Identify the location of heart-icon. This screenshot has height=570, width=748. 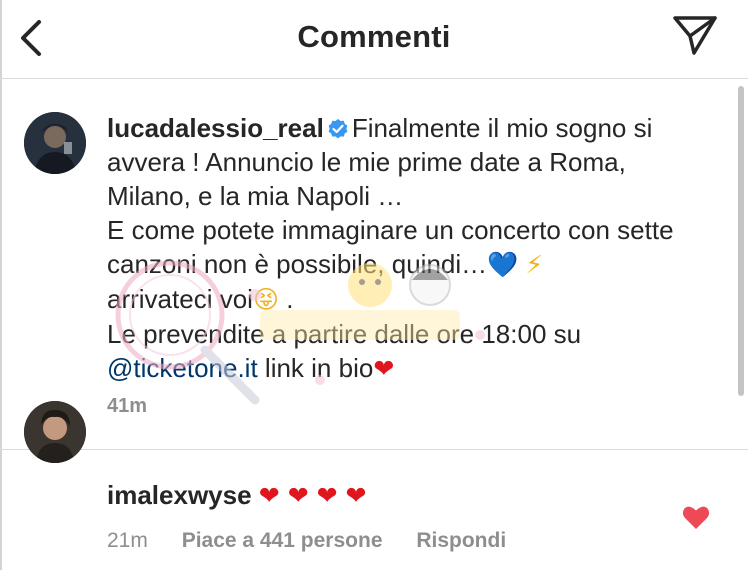
(696, 517).